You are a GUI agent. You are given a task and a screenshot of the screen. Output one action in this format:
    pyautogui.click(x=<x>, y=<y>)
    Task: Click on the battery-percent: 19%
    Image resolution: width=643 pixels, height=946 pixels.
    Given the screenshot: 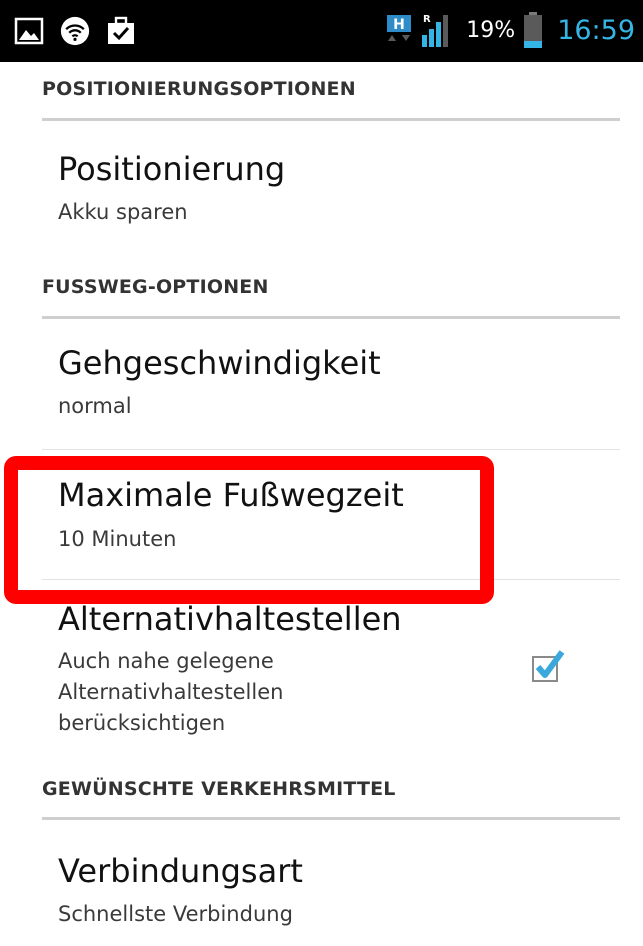 What is the action you would take?
    pyautogui.click(x=491, y=30)
    